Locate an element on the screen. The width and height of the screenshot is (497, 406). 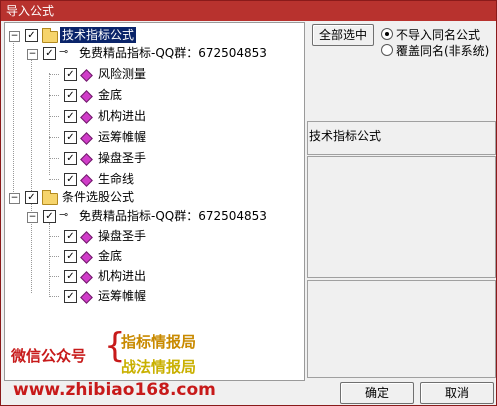
title-bar: 导入公式 is located at coordinates (248, 11).